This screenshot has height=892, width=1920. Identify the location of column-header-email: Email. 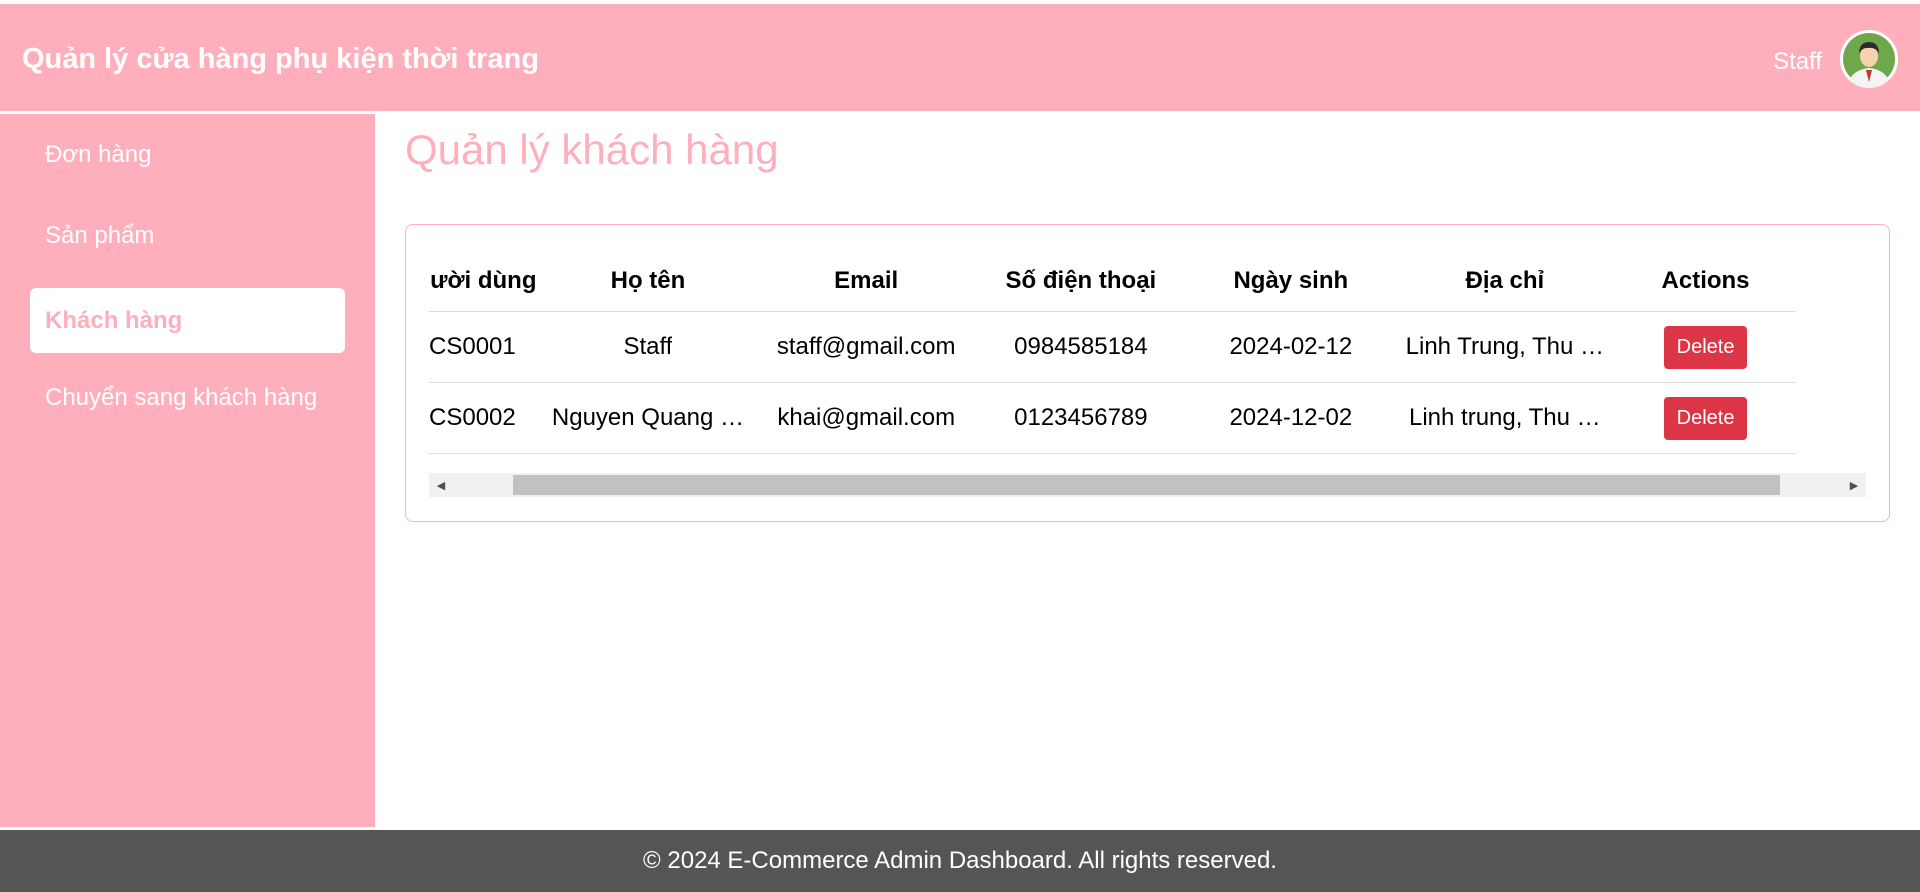
(866, 281).